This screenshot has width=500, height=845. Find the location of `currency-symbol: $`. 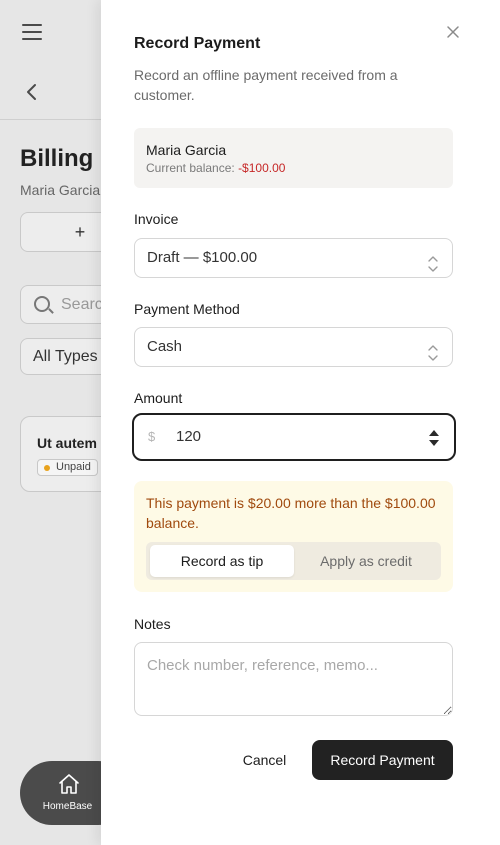

currency-symbol: $ is located at coordinates (152, 436).